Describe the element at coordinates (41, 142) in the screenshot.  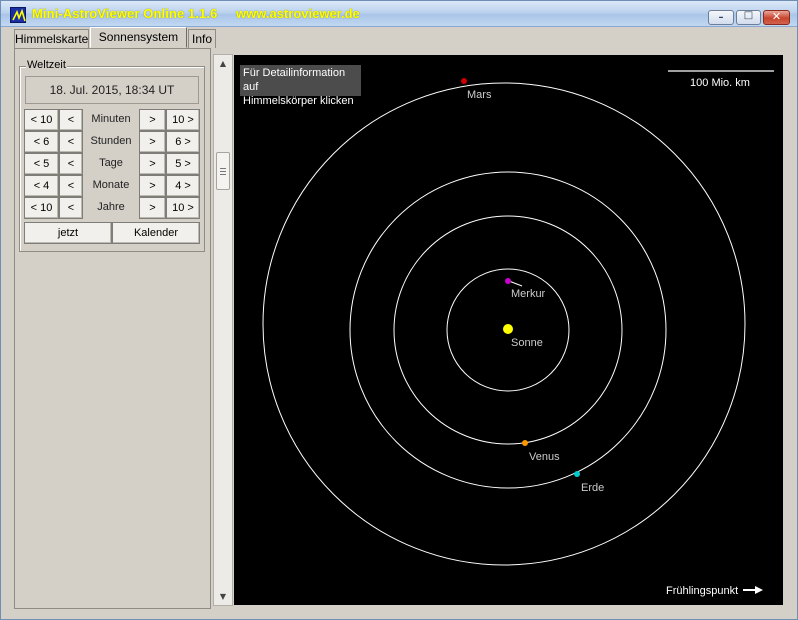
I see `hours-back-6-button: < 6` at that location.